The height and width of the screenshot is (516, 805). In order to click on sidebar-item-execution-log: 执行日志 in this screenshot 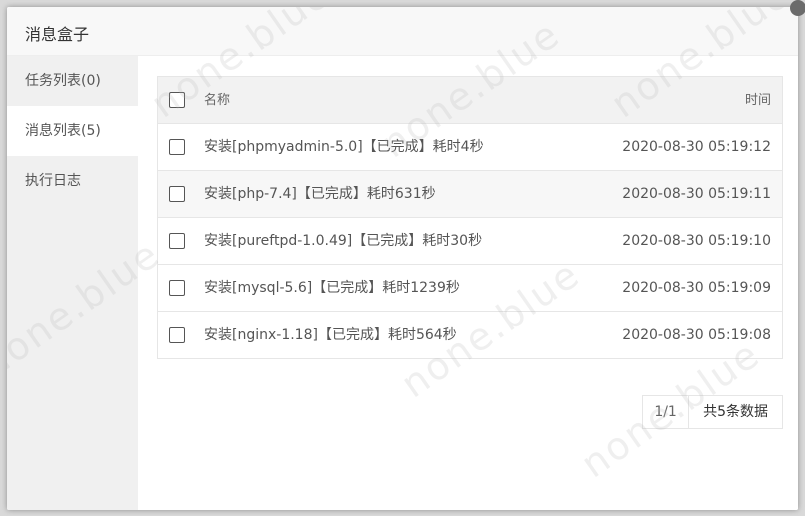, I will do `click(72, 181)`.